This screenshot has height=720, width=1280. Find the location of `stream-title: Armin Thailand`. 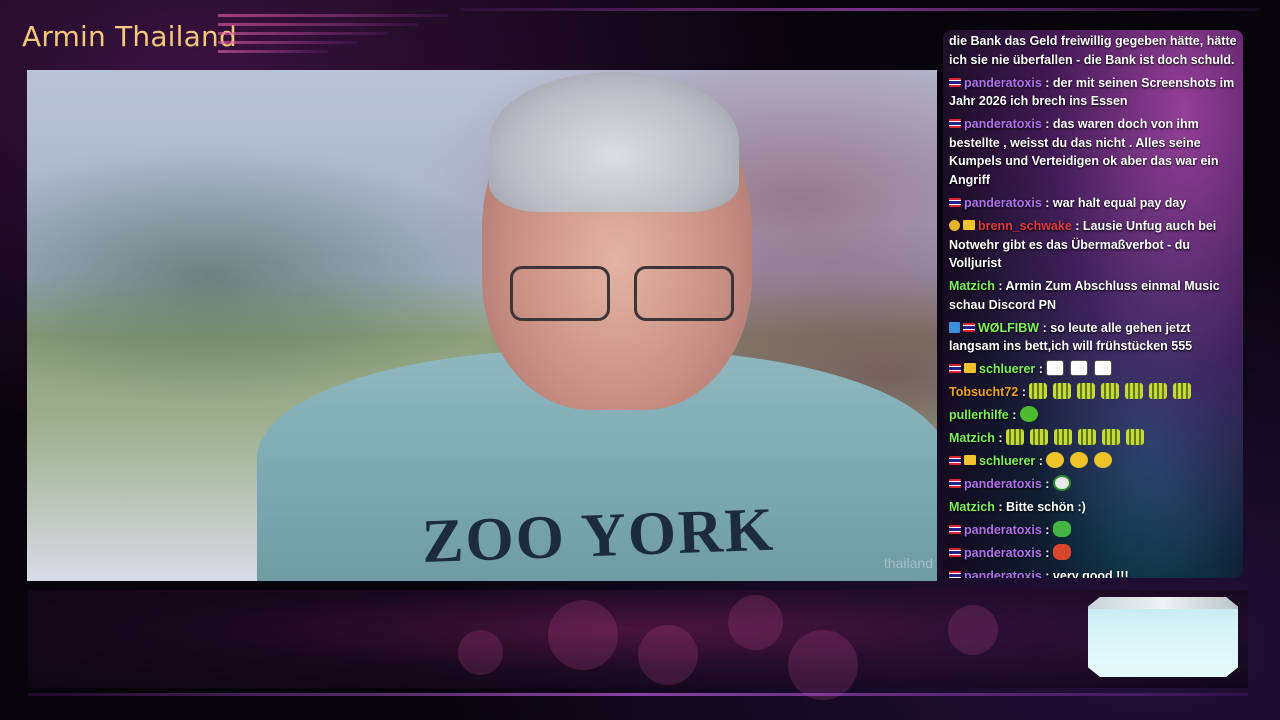

stream-title: Armin Thailand is located at coordinates (129, 36).